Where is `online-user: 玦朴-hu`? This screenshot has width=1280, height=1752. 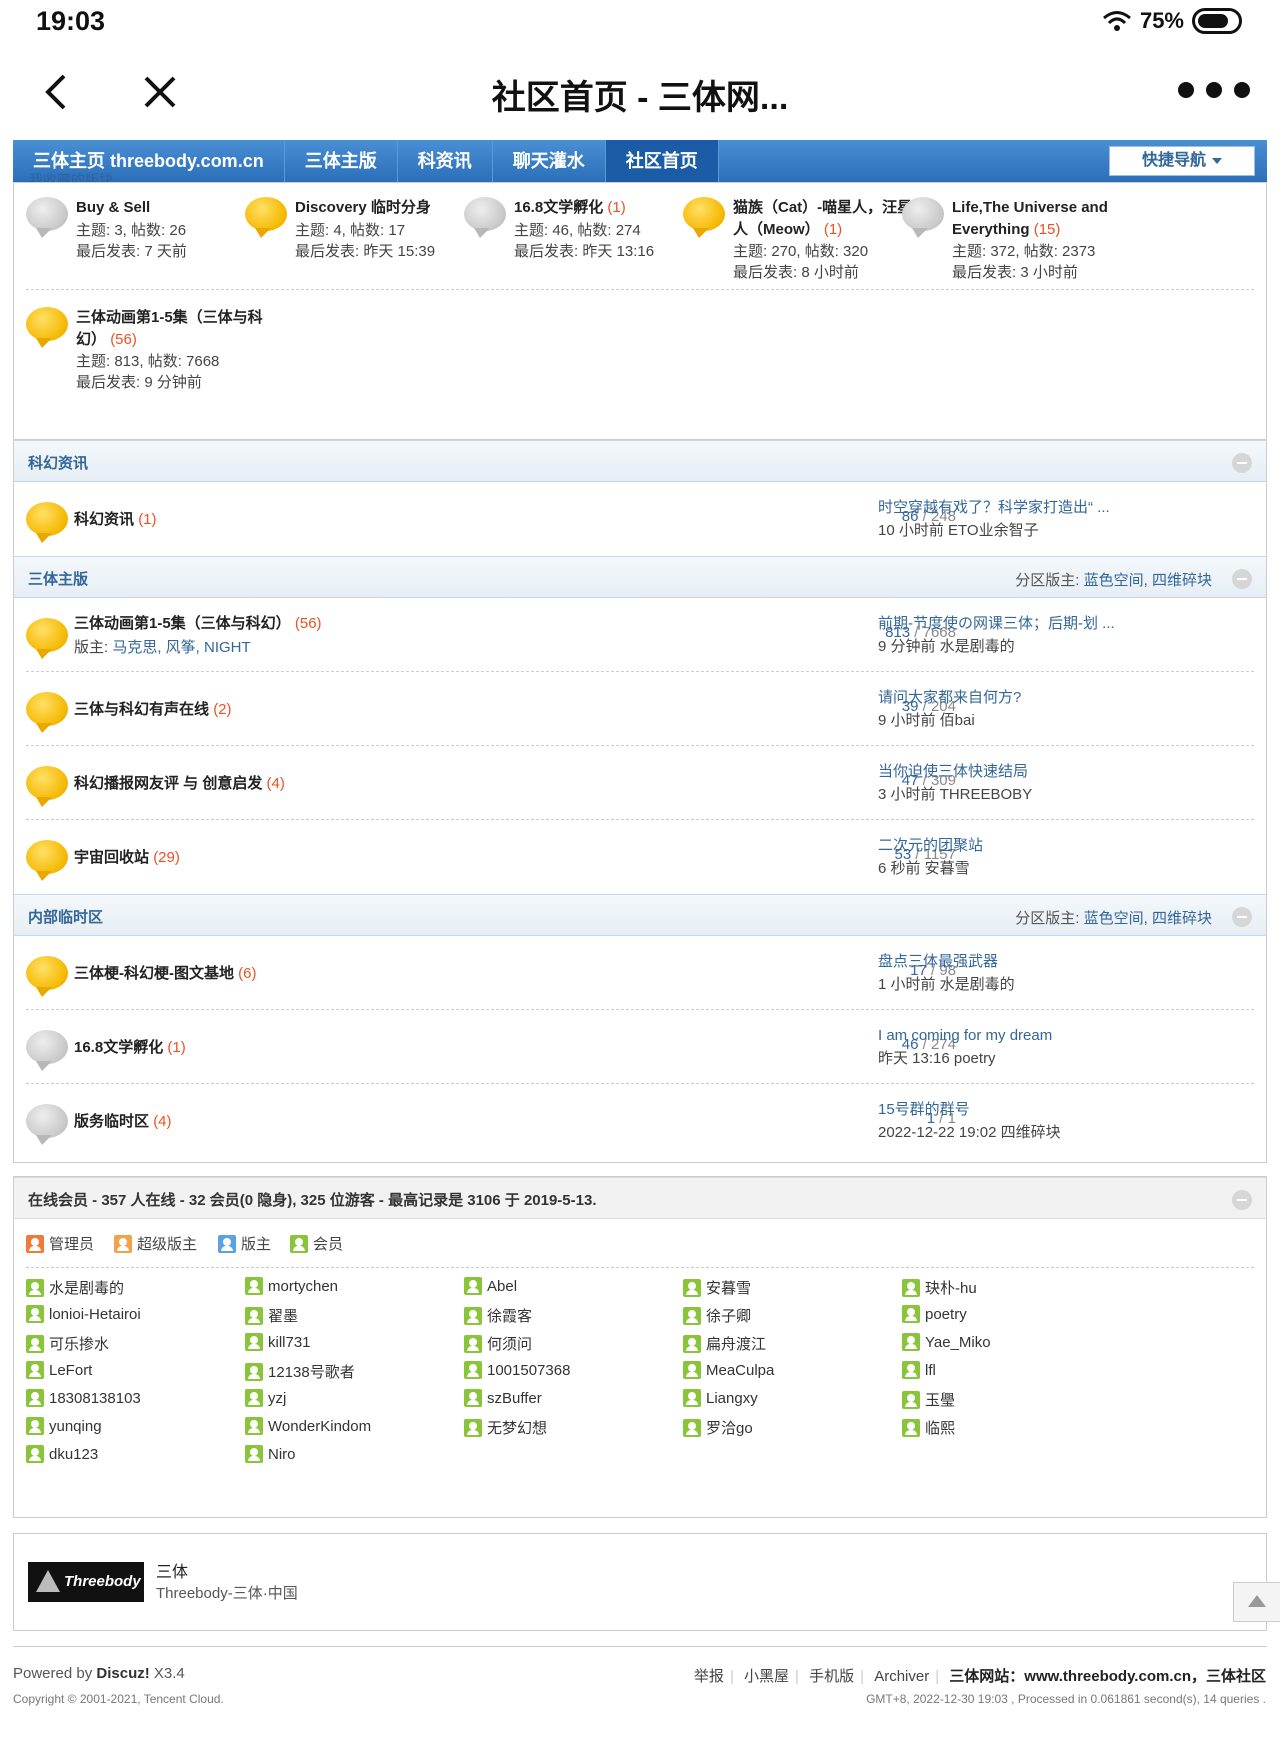
online-user: 玦朴-hu is located at coordinates (939, 1287).